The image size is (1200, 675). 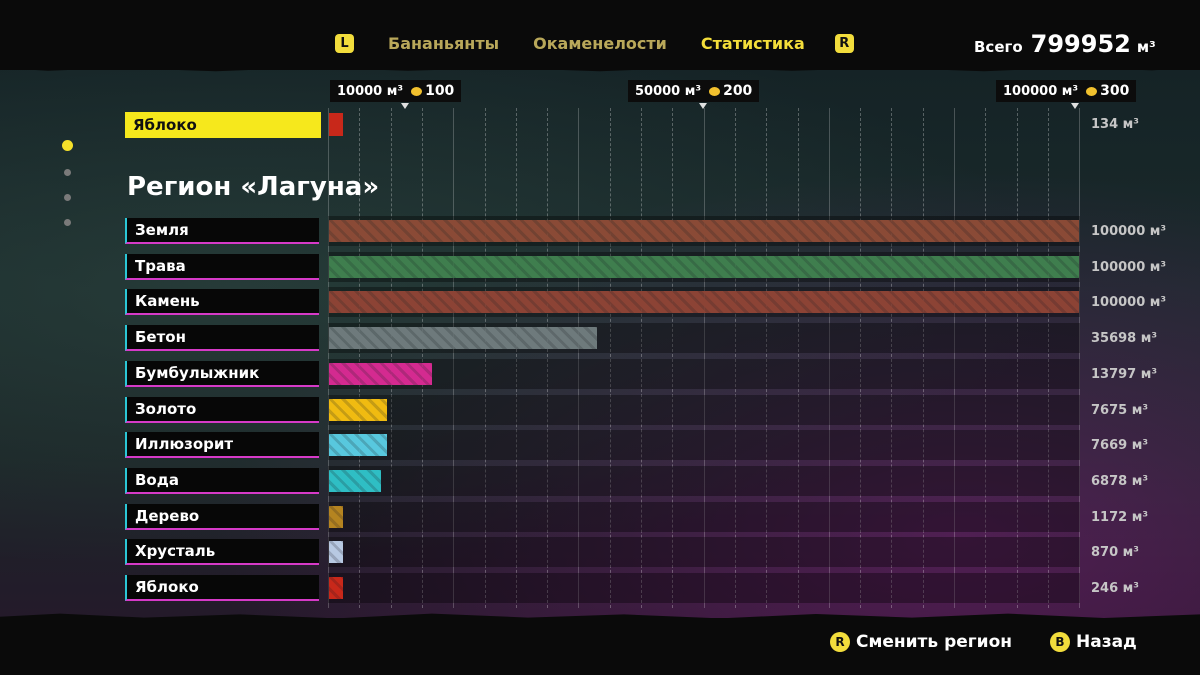 I want to click on r-stick-icon: R, so click(x=840, y=642).